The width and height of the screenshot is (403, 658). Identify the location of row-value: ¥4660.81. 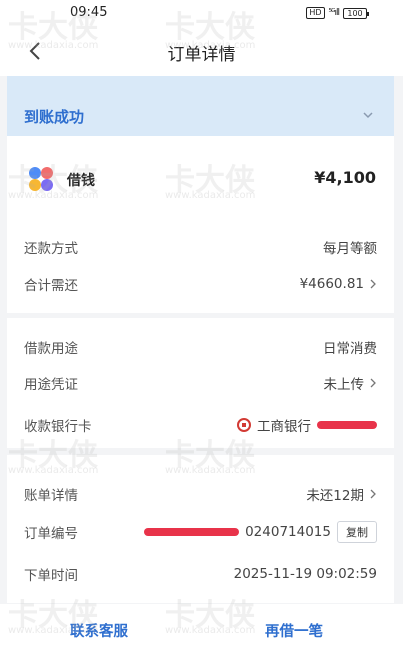
(331, 284).